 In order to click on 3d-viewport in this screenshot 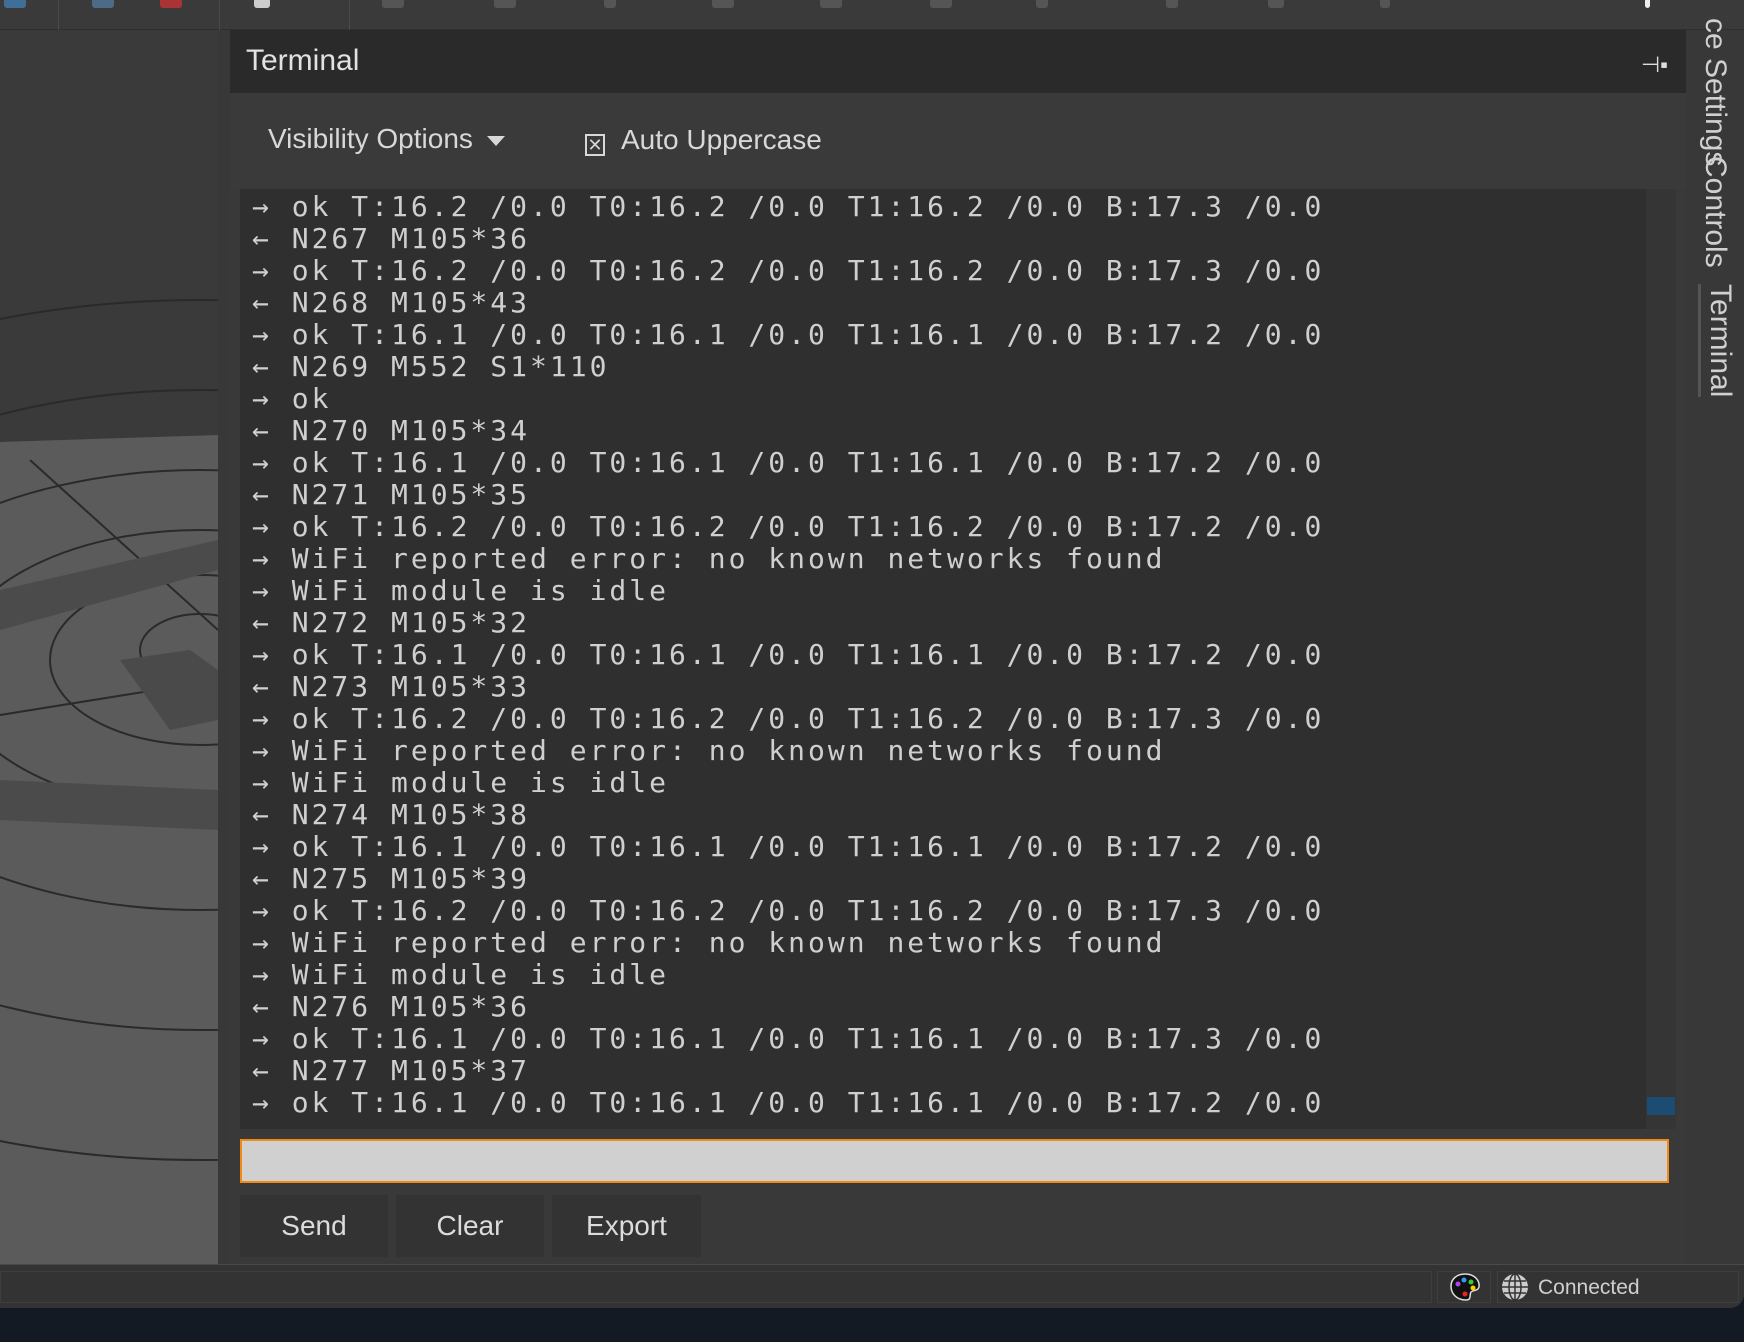, I will do `click(109, 647)`.